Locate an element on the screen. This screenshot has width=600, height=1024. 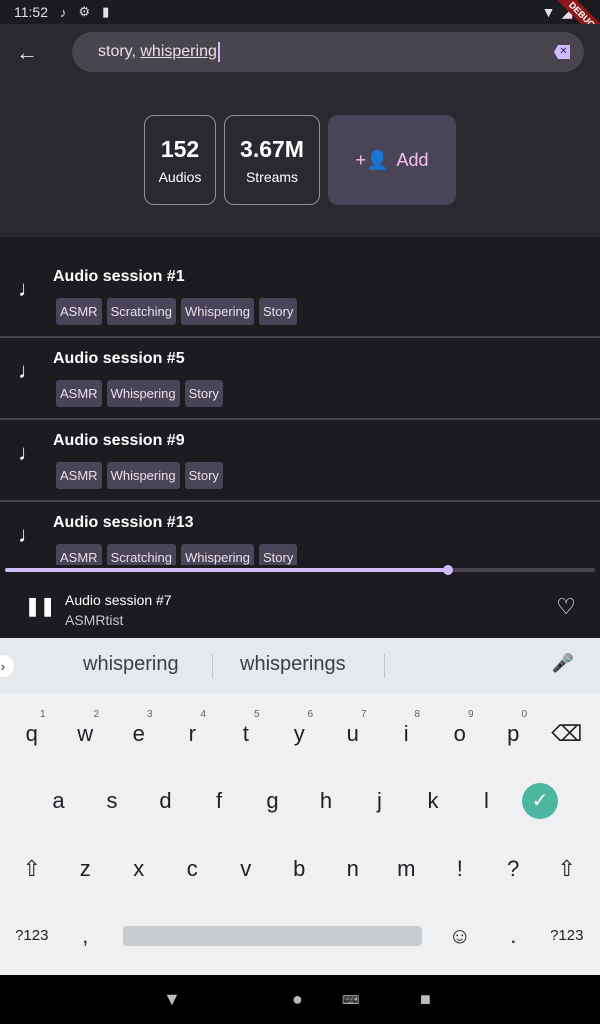
emoji-icon: ☺ is located at coordinates (460, 936).